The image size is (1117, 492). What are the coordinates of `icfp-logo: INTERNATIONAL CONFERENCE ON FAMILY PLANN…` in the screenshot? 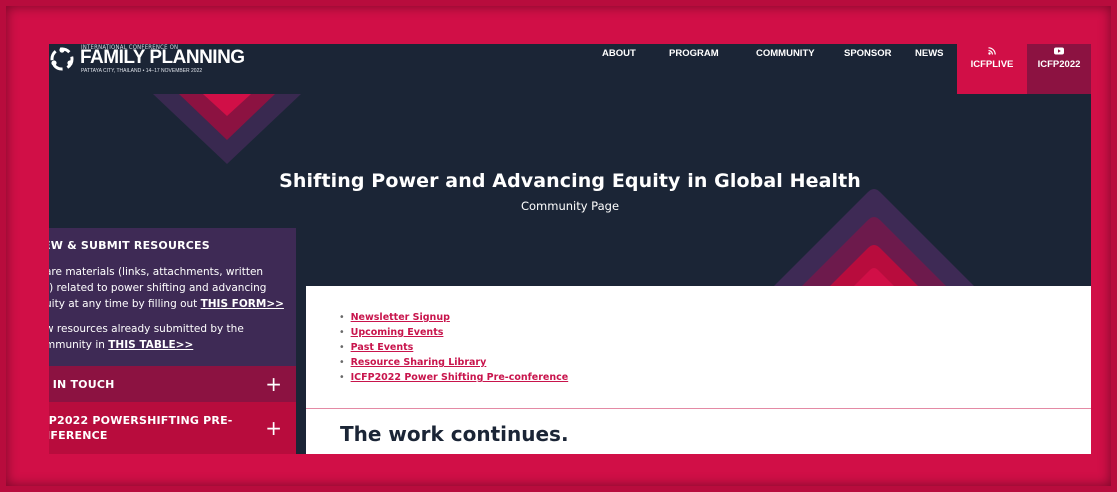 It's located at (149, 62).